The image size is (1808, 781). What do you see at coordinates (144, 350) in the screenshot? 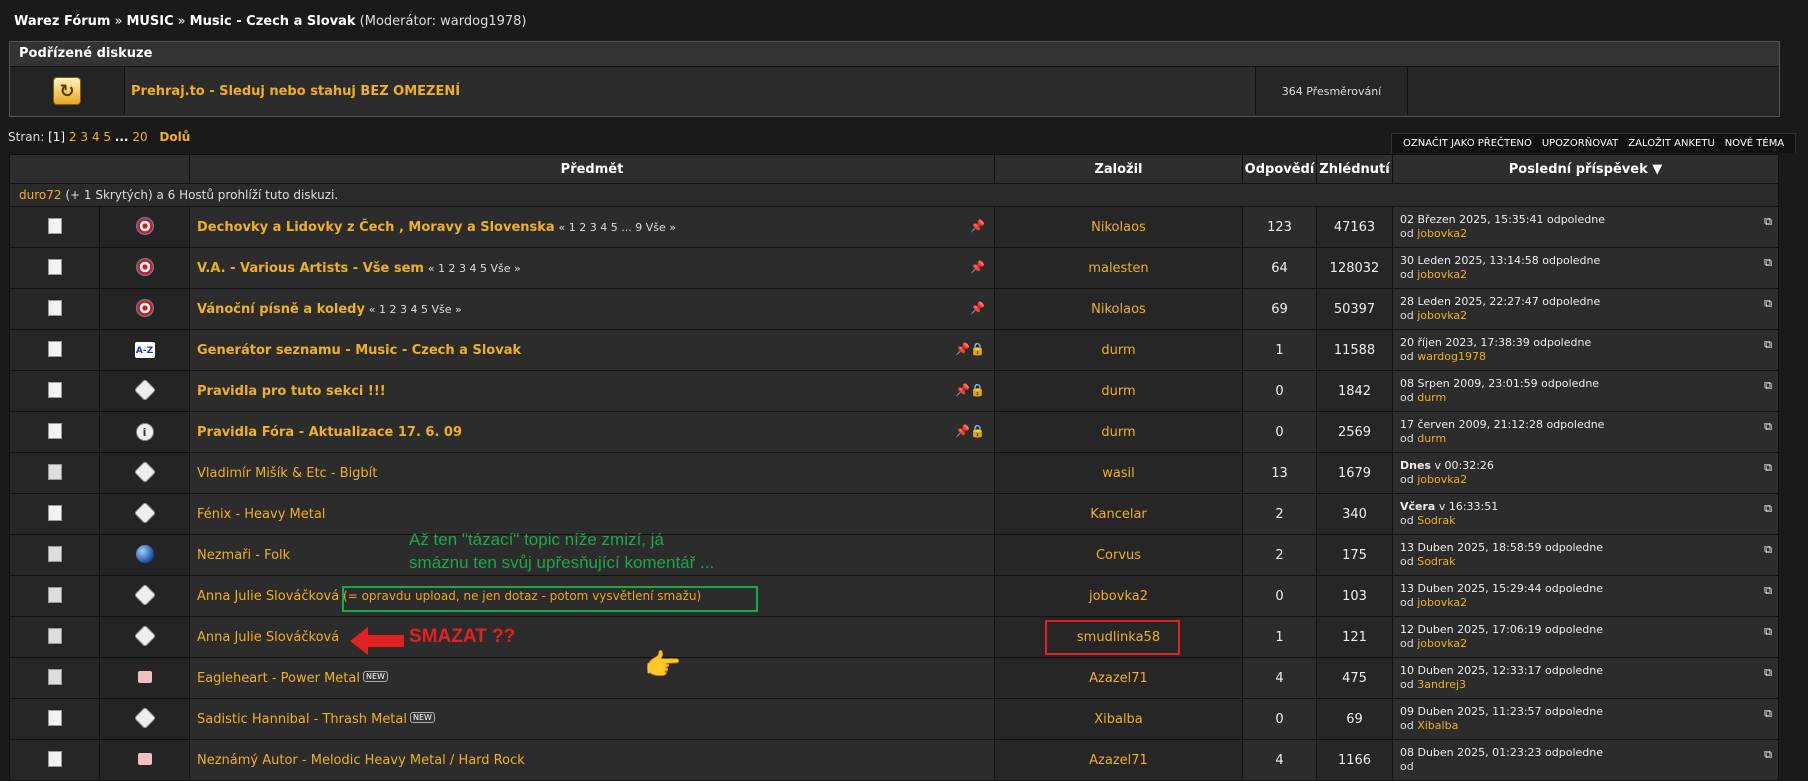
I see `az-icon: A-Z` at bounding box center [144, 350].